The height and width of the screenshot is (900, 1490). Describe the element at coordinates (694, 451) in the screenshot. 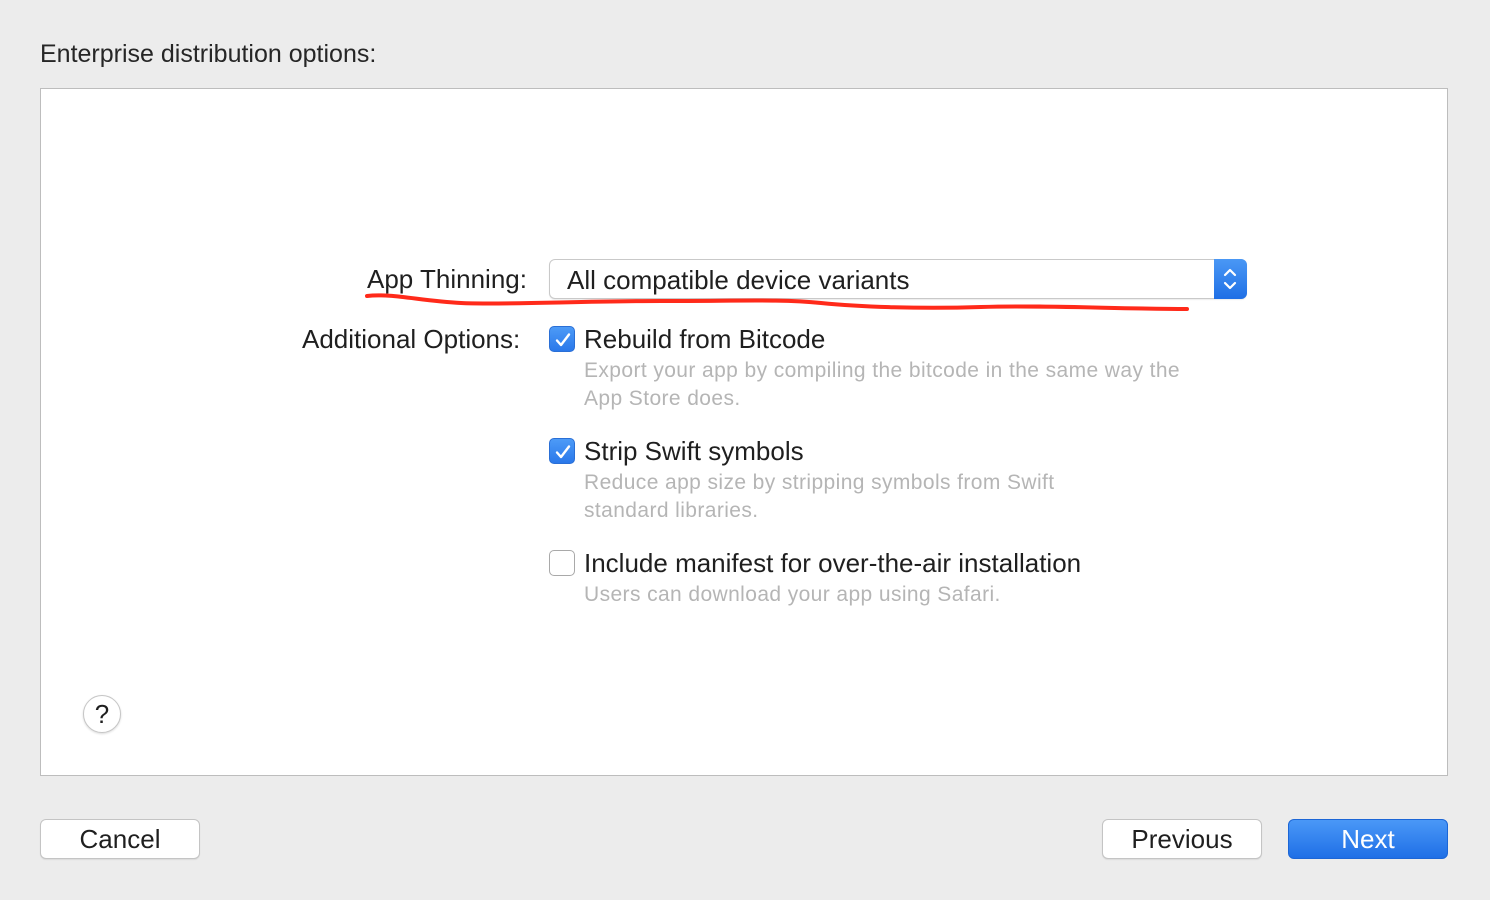

I see `strip-swift-symbols-label: Strip Swift symbols` at that location.